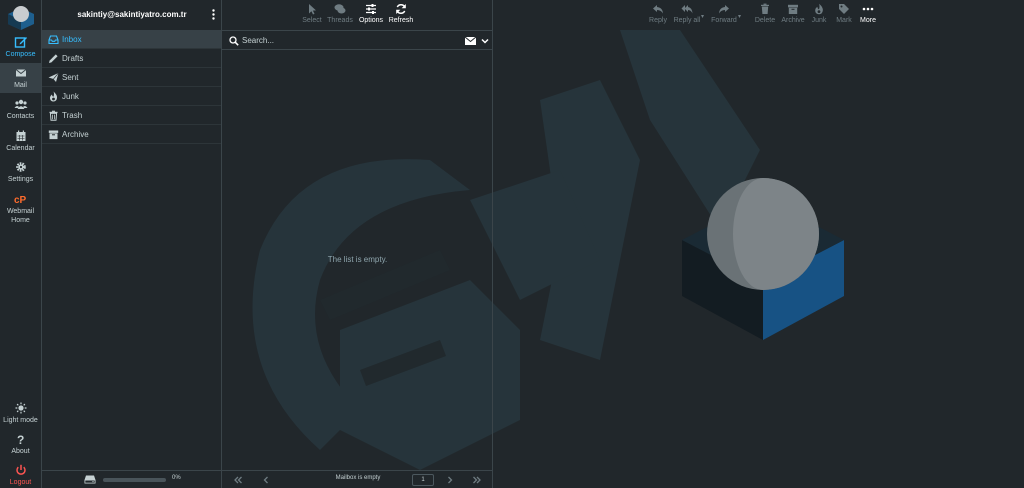  I want to click on svg-text: cP, so click(20, 200).